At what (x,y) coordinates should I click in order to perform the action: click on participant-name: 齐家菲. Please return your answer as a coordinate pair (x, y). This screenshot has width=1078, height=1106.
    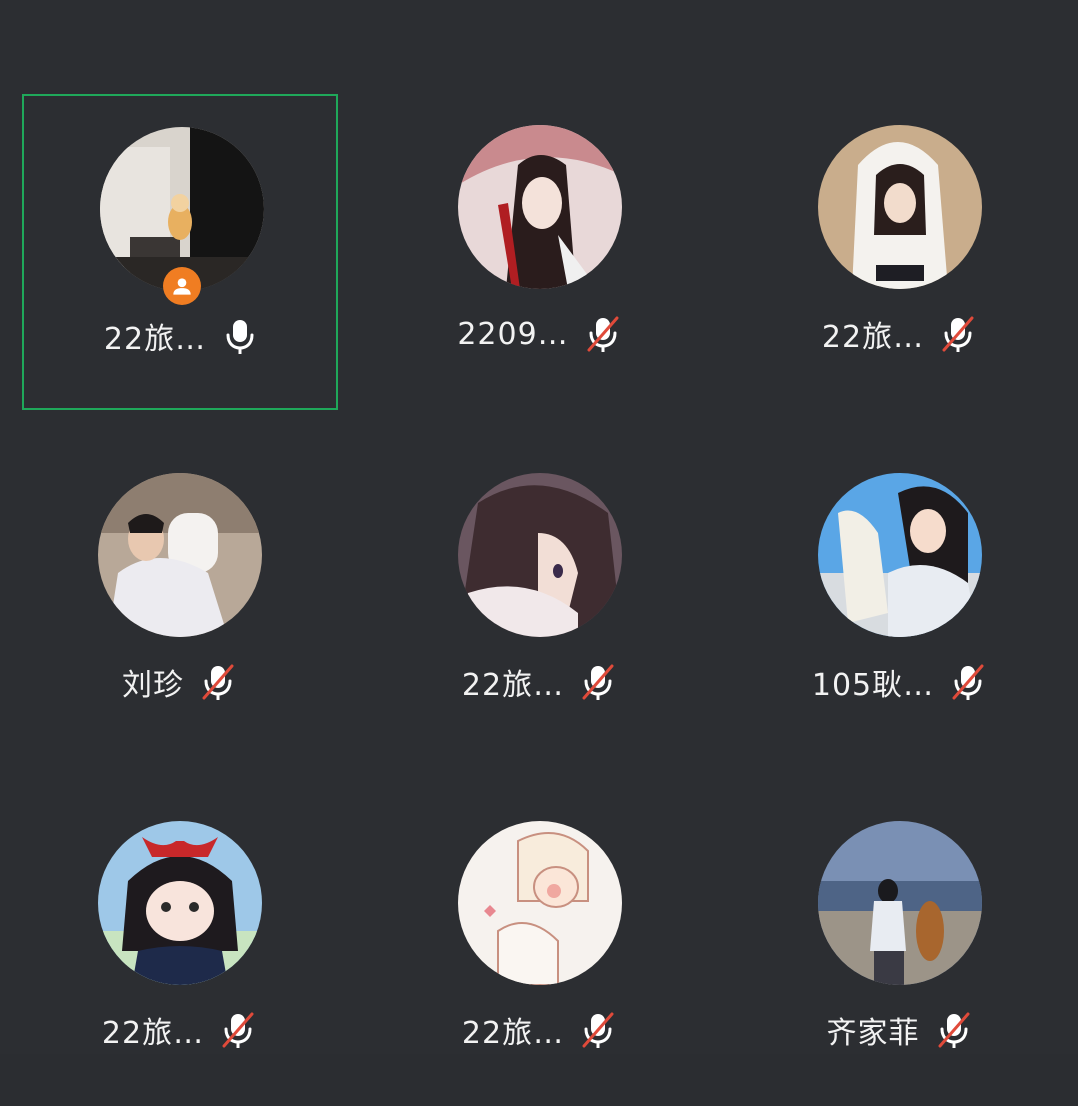
    Looking at the image, I should click on (873, 1033).